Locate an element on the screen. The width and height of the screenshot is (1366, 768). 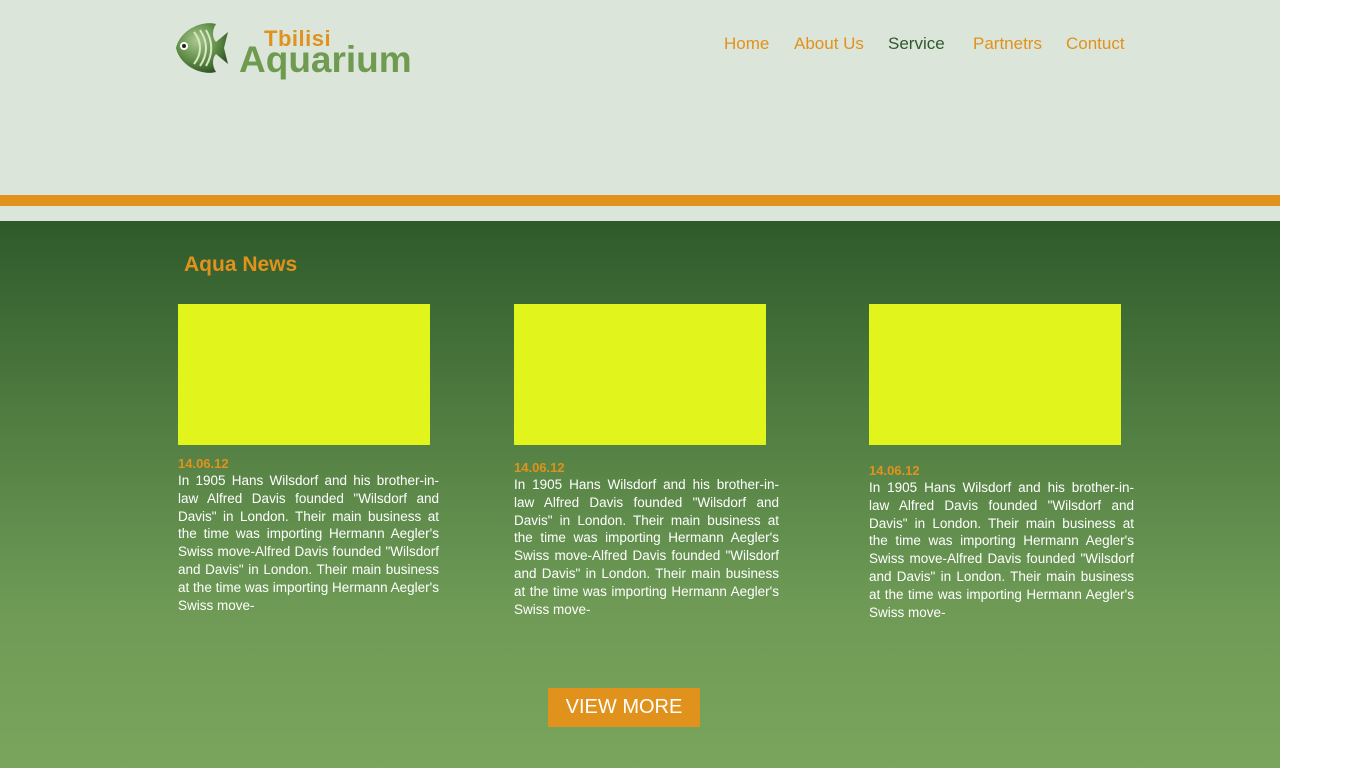
nav-contact: Contuct is located at coordinates (1095, 44).